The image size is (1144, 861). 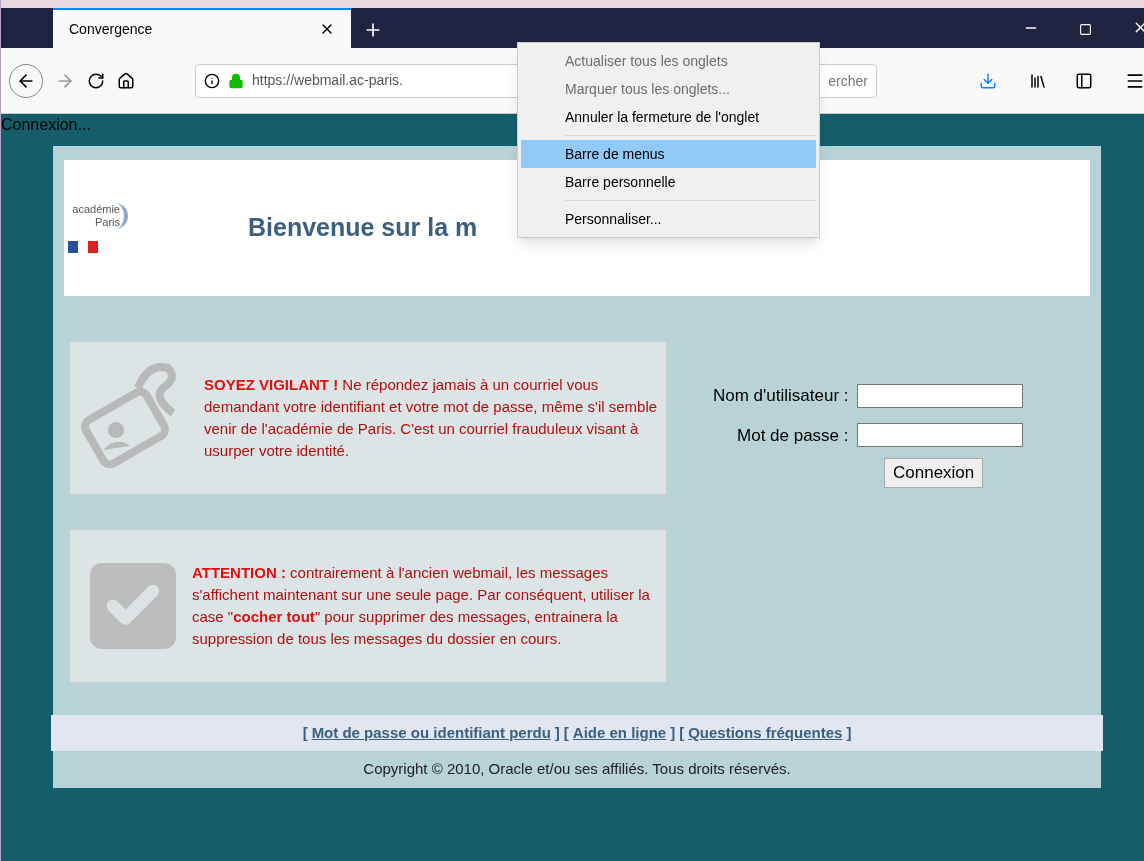 I want to click on footer-link: Mot de passe ou identifiant perdu, so click(x=431, y=733).